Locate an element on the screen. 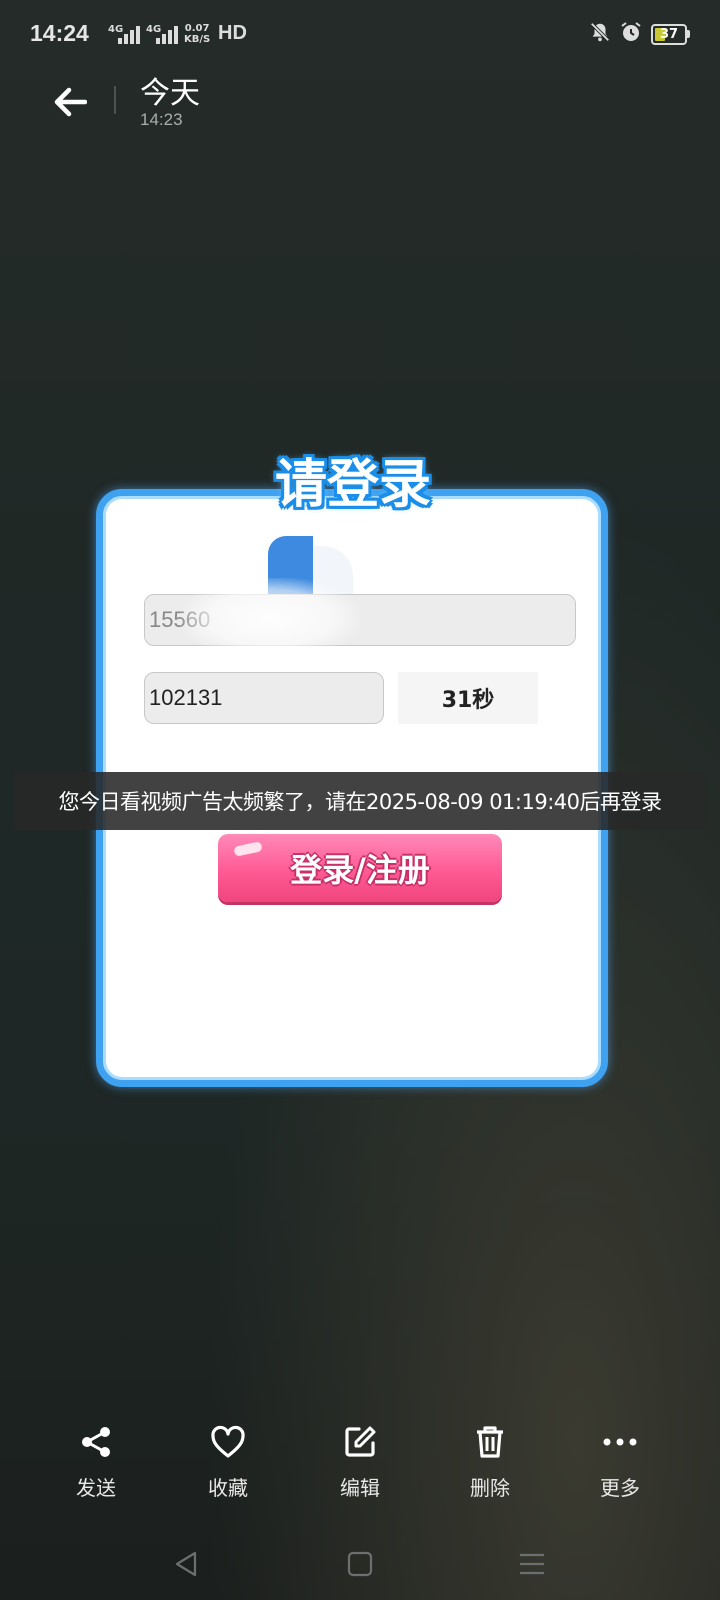 The width and height of the screenshot is (720, 1600). share-icon is located at coordinates (96, 1442).